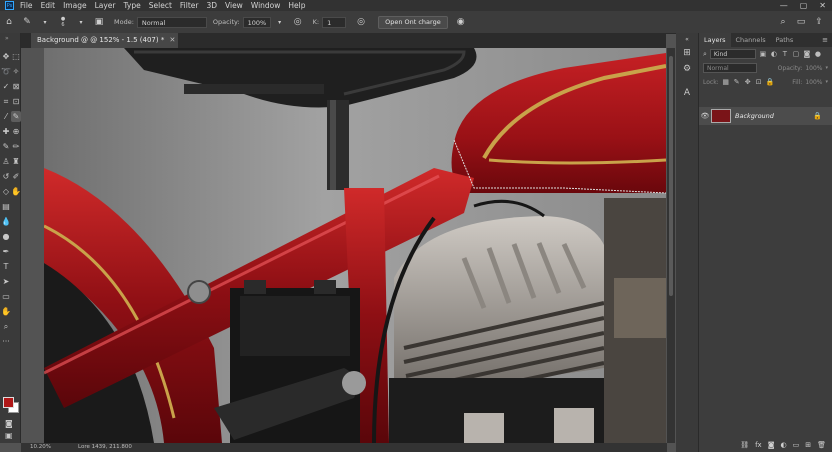  Describe the element at coordinates (9, 22) in the screenshot. I see `home-icon: ⌂` at that location.